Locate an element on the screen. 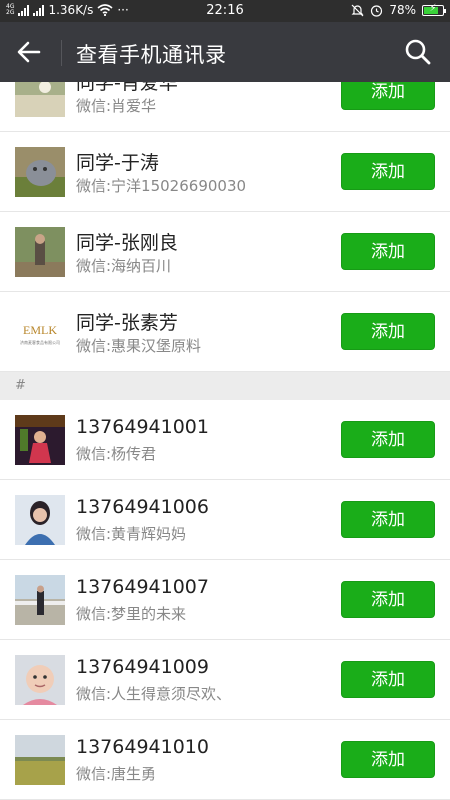 This screenshot has width=450, height=800. logo-text: EMLK is located at coordinates (40, 330).